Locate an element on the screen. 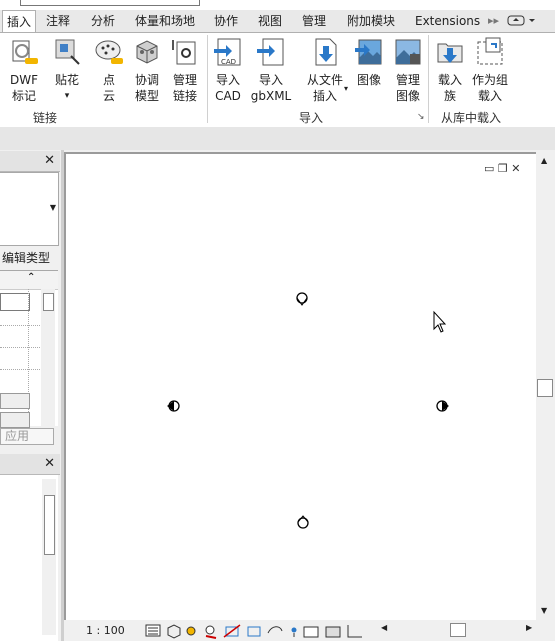  tab-analyze: 分析 is located at coordinates (103, 21).